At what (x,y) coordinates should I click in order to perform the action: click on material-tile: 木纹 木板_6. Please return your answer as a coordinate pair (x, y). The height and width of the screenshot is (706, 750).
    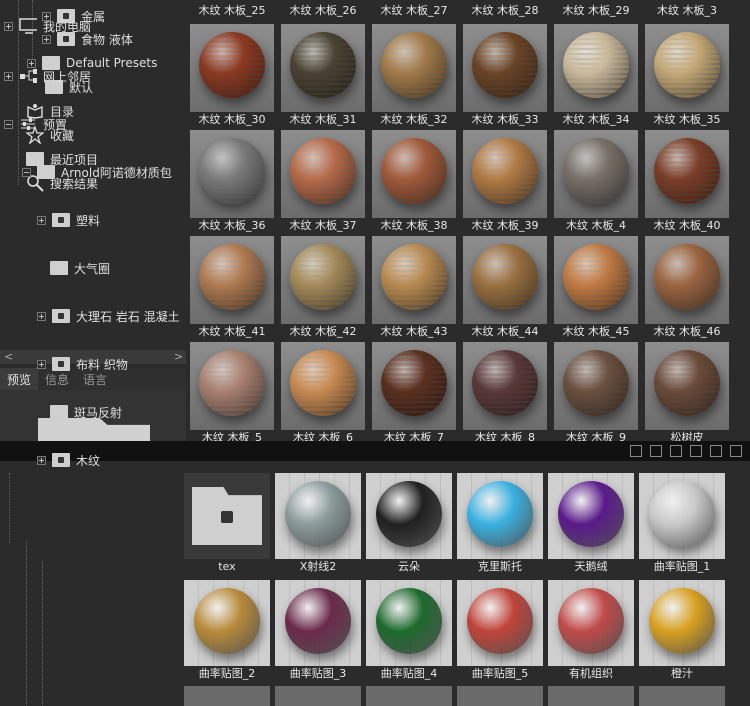
    Looking at the image, I should click on (323, 394).